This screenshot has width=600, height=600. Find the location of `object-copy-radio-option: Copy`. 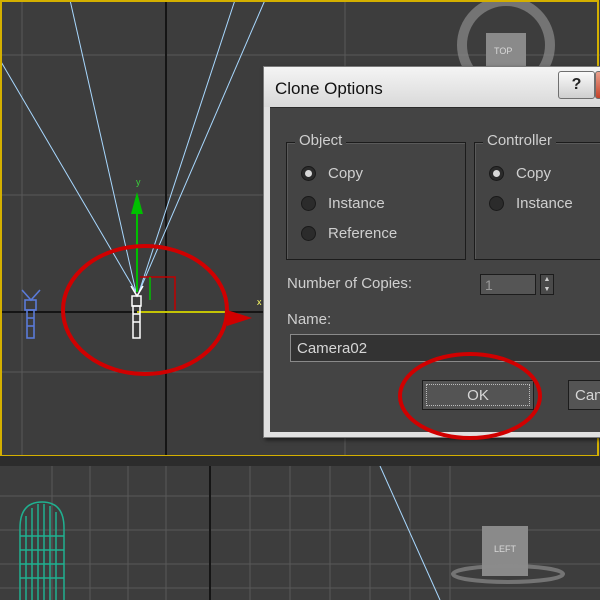

object-copy-radio-option: Copy is located at coordinates (332, 173).